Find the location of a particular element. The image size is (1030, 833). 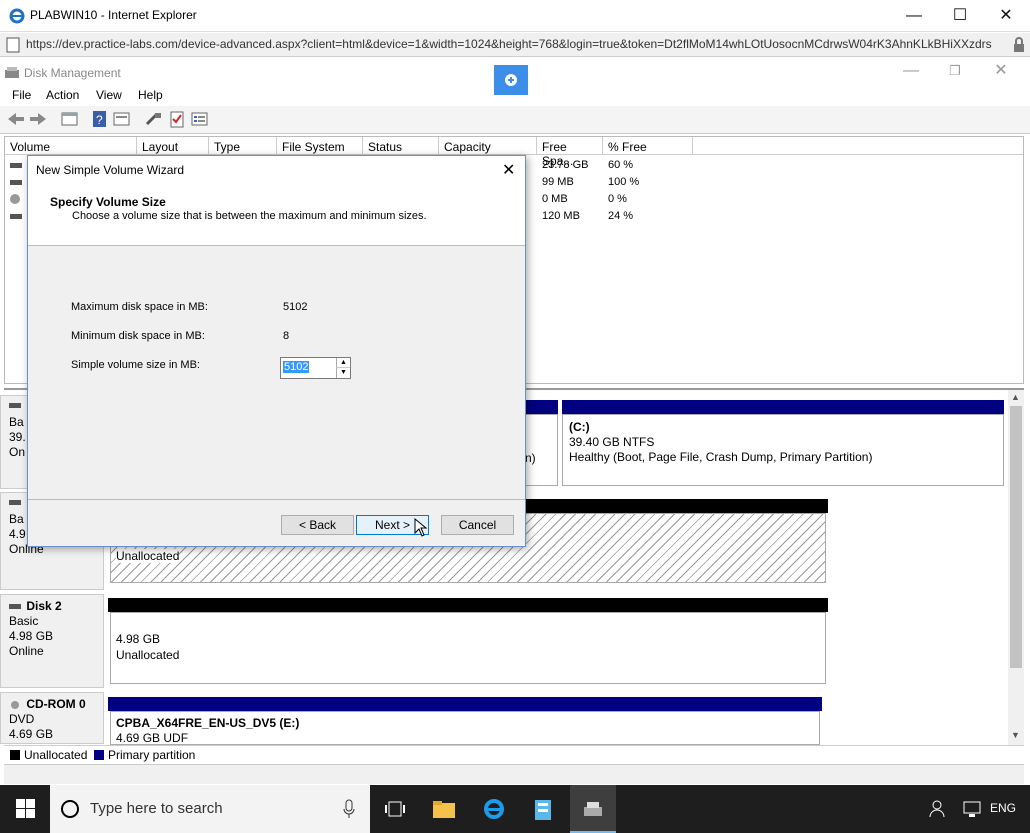

cdrom-part-size: 4.69 GB UDF is located at coordinates (152, 738).